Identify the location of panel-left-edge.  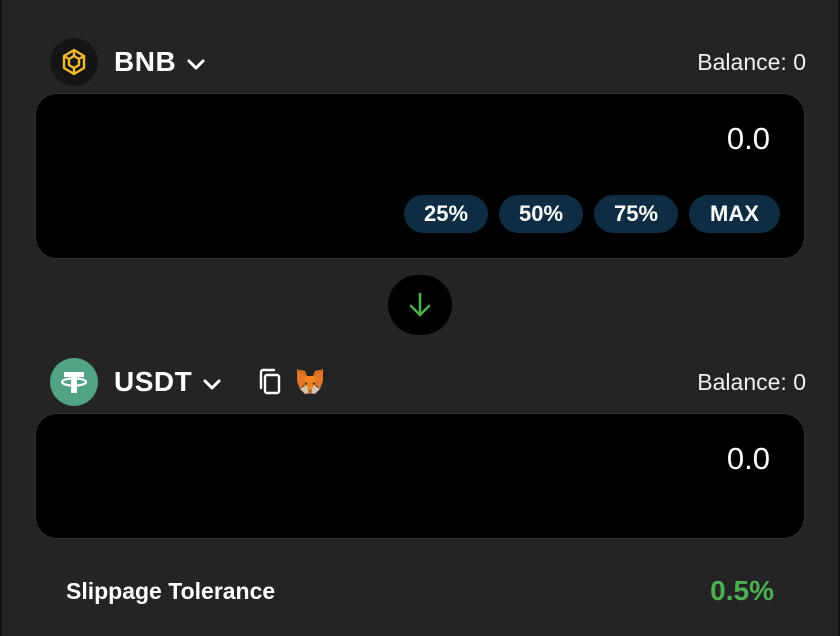
(1, 318).